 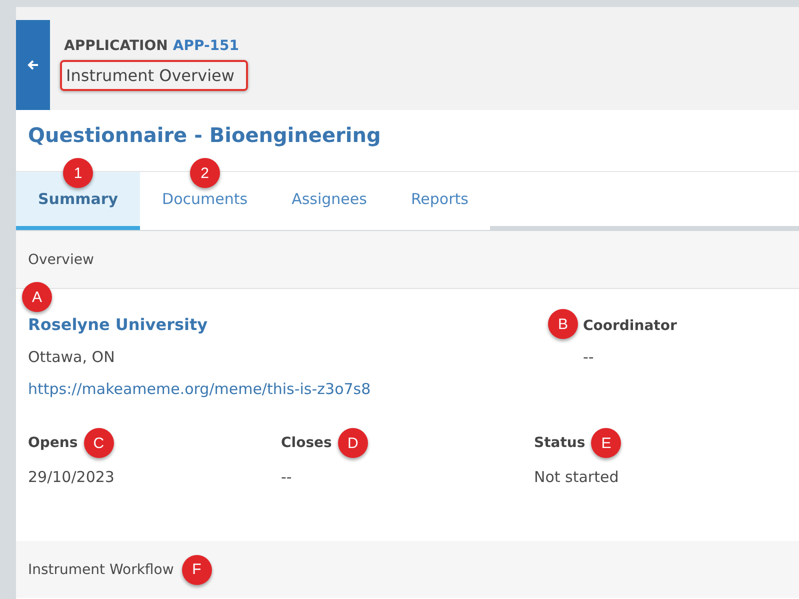 What do you see at coordinates (72, 357) in the screenshot?
I see `location-text: Ottawa, ON` at bounding box center [72, 357].